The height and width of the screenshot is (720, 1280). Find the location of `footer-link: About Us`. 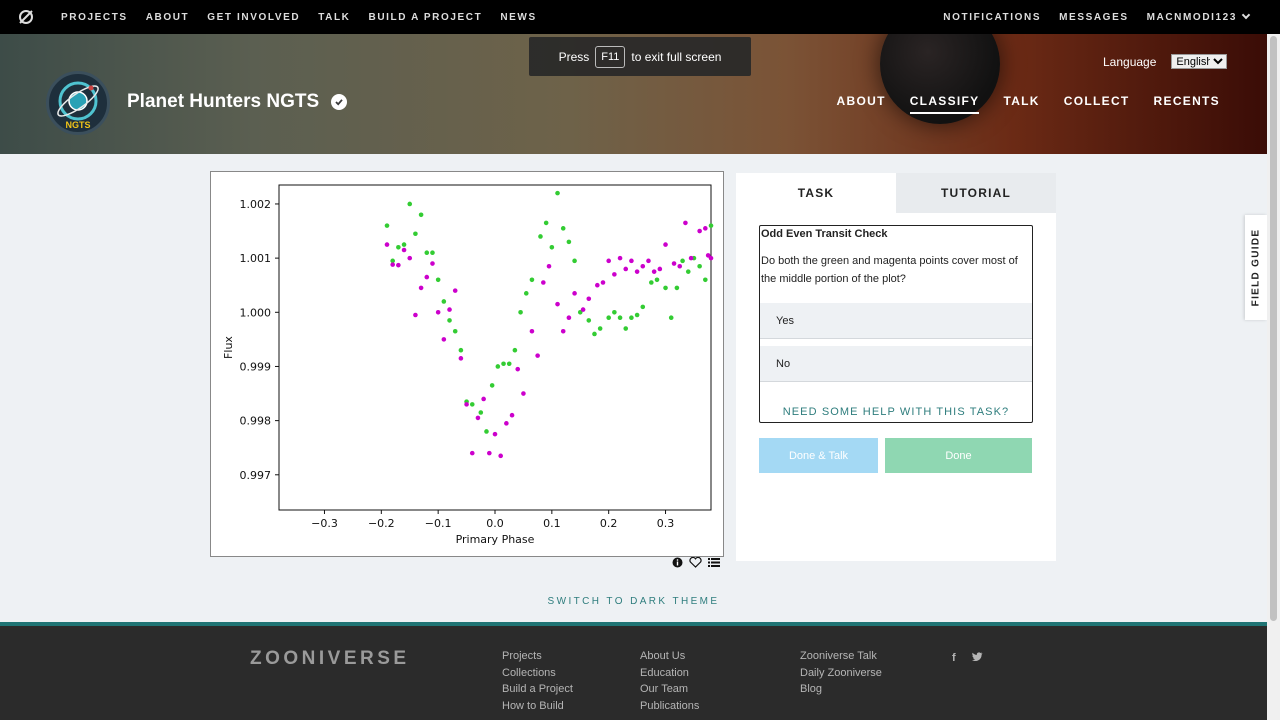

footer-link: About Us is located at coordinates (669, 657).